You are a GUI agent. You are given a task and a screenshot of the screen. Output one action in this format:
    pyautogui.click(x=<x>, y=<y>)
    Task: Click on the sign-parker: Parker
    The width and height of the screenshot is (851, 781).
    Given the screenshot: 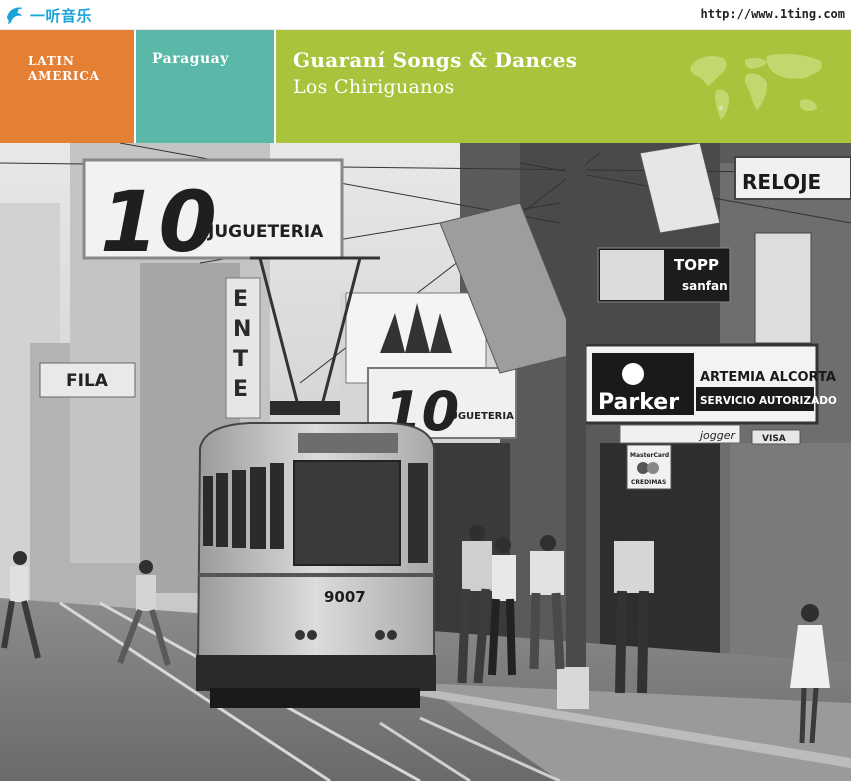 What is the action you would take?
    pyautogui.click(x=638, y=402)
    